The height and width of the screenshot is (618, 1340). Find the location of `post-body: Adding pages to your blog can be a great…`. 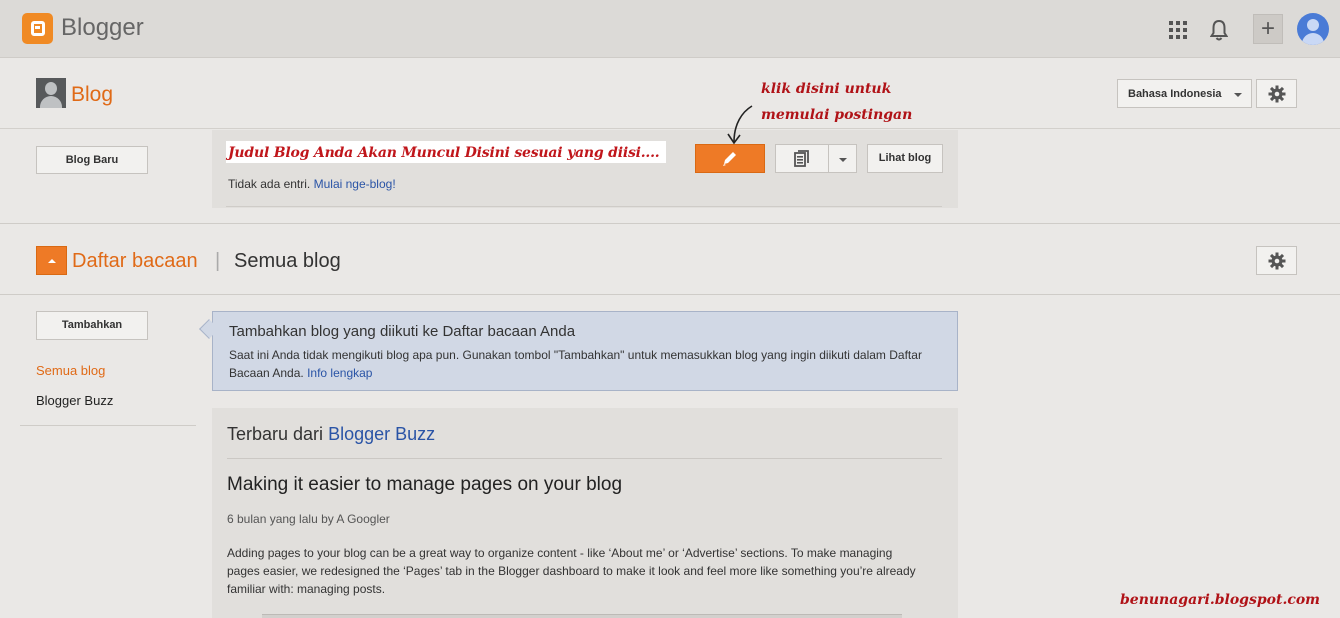

post-body: Adding pages to your blog can be a great… is located at coordinates (571, 571).